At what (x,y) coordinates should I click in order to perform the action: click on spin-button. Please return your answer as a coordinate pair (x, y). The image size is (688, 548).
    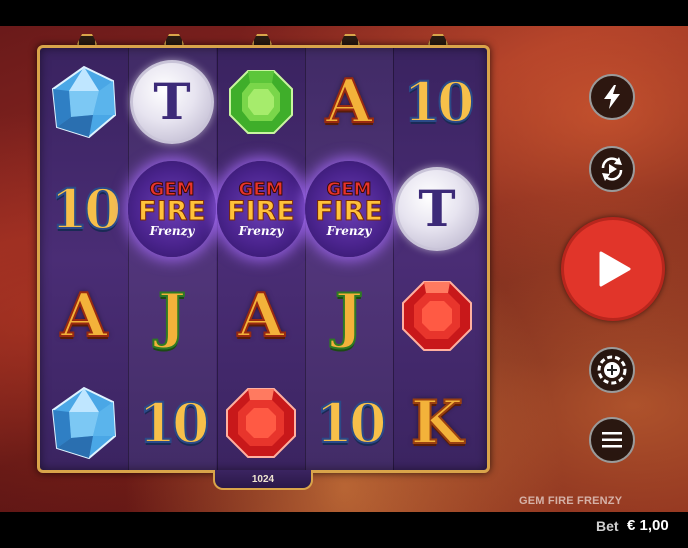
    Looking at the image, I should click on (613, 269).